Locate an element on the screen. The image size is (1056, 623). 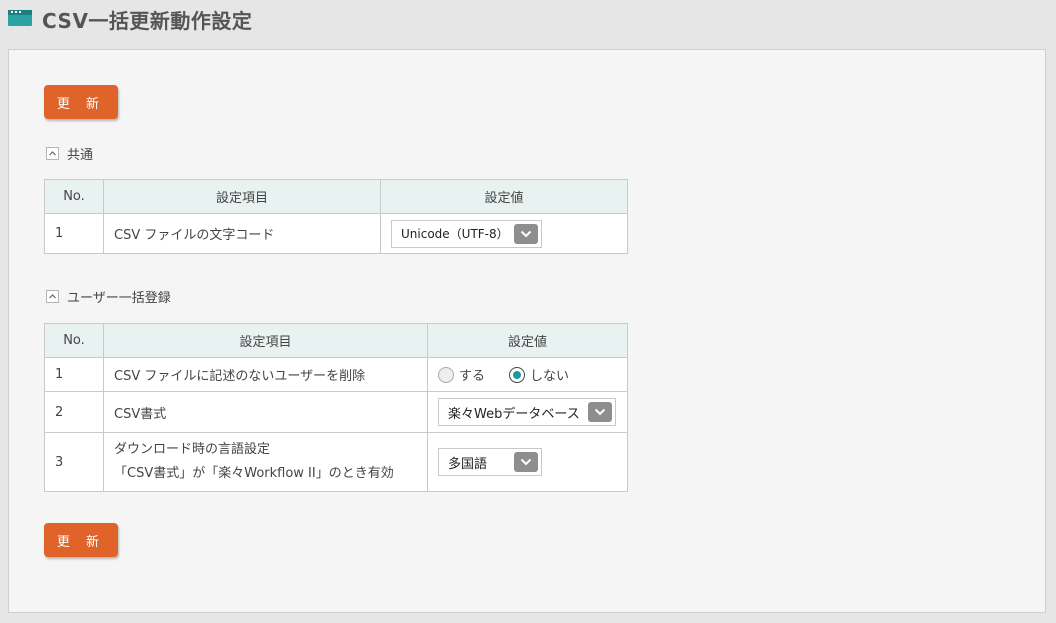
radio-yes-label: する is located at coordinates (472, 374).